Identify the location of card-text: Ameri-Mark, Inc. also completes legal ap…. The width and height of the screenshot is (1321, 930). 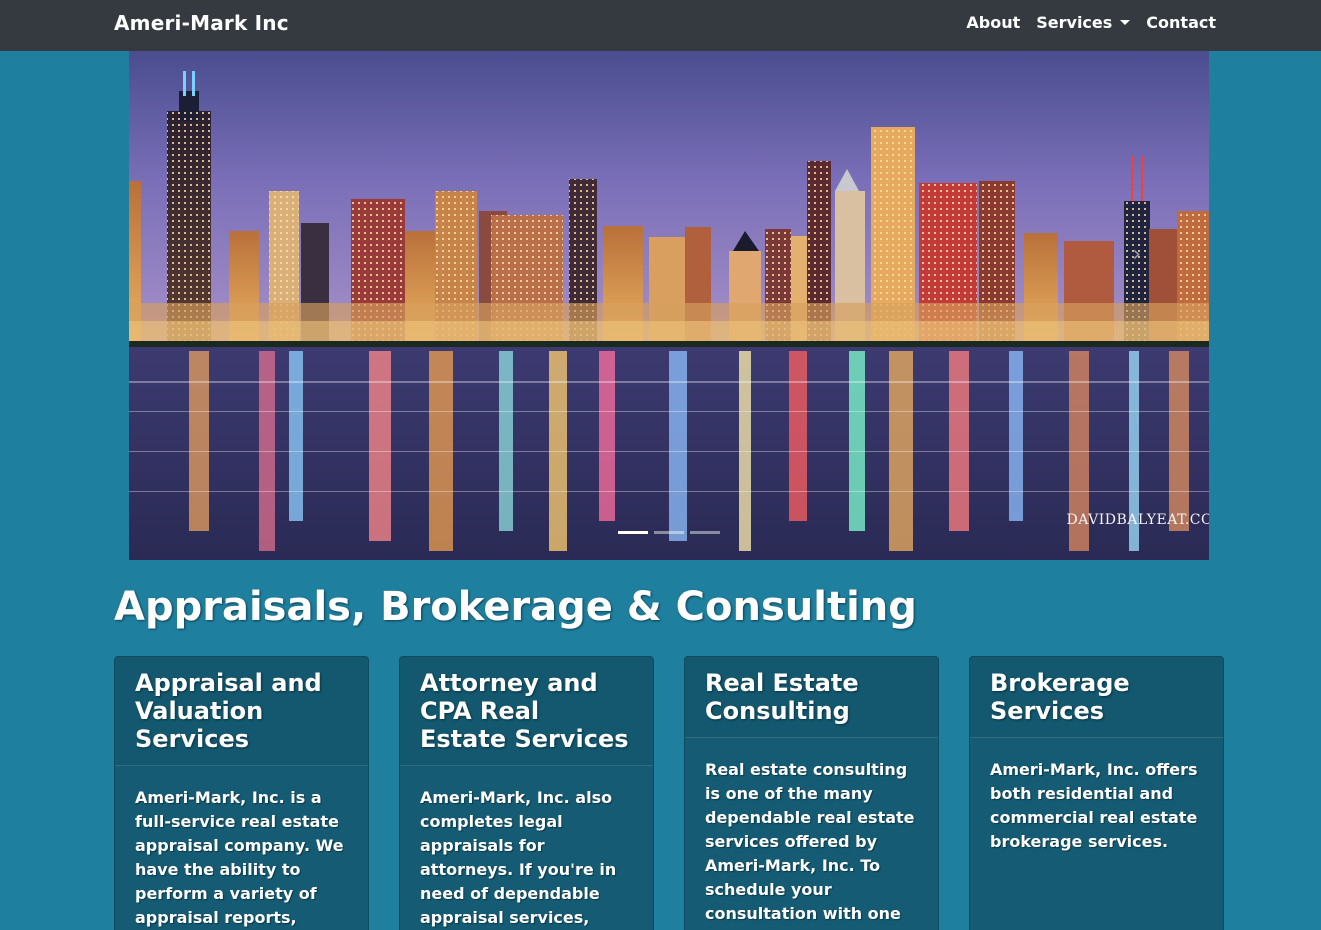
(518, 857).